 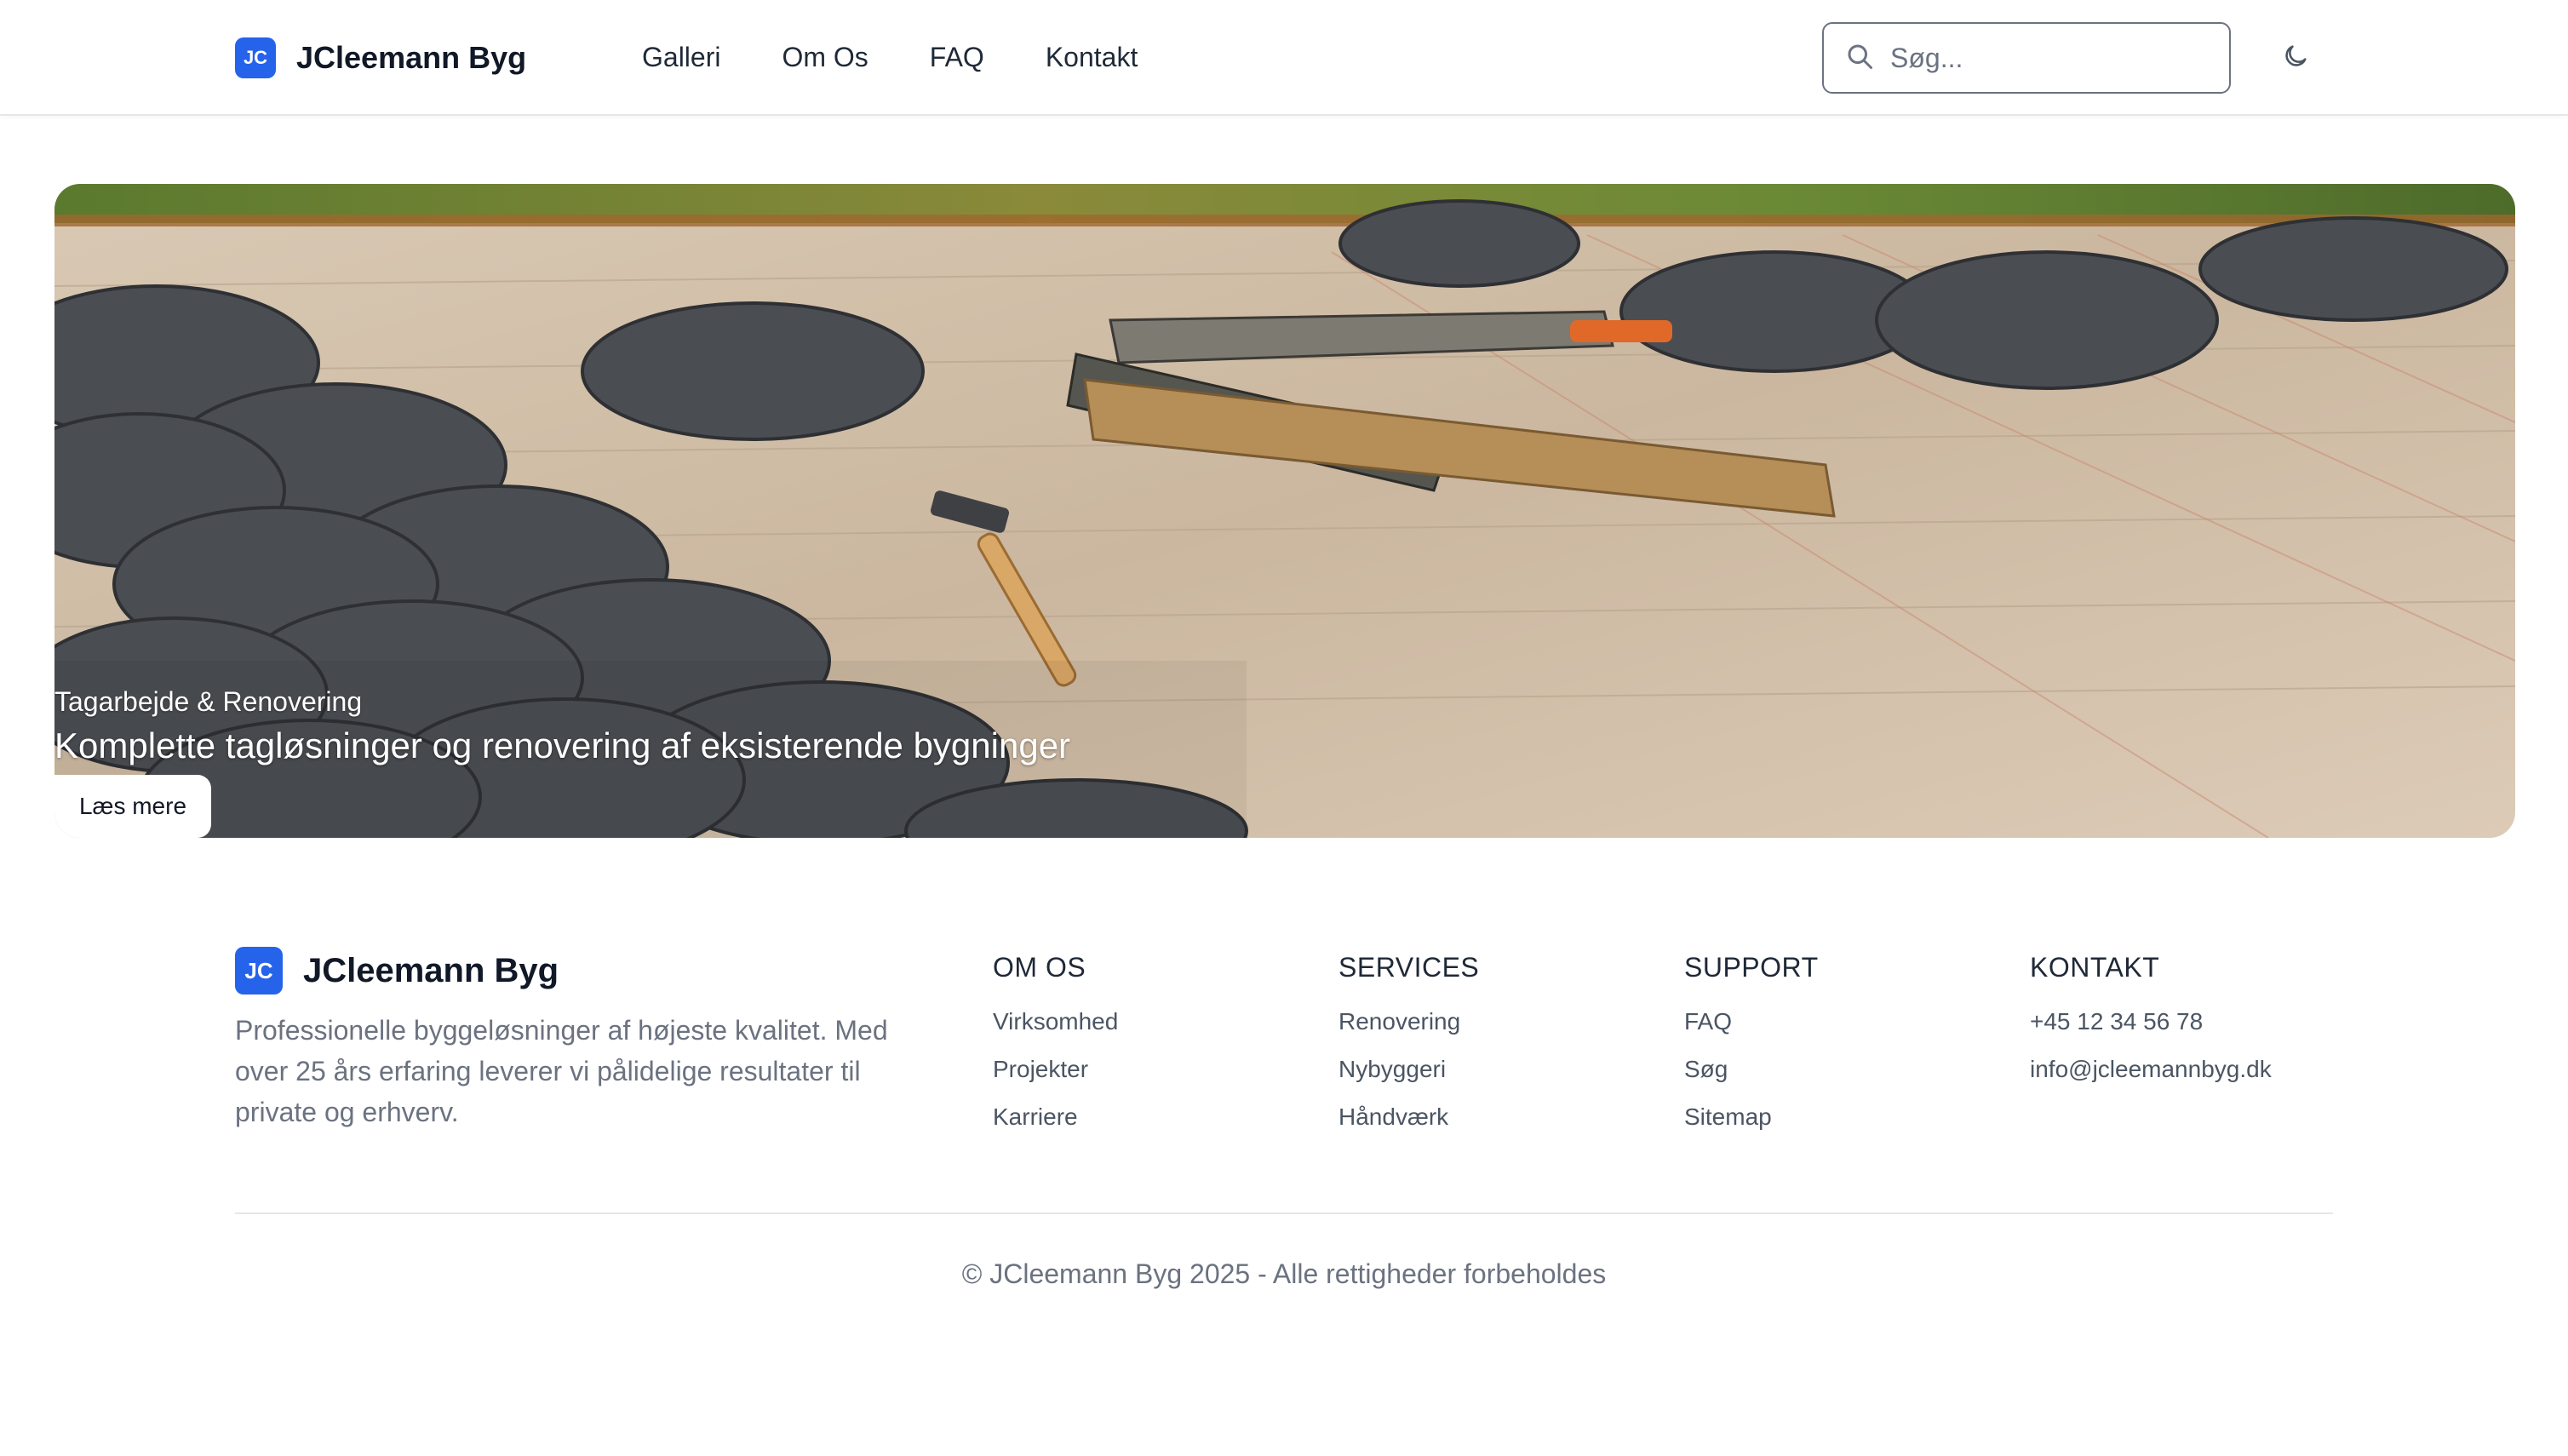 I want to click on footer-col-support: SUPPORT FAQ Søg Sitemap, so click(x=1751, y=1046).